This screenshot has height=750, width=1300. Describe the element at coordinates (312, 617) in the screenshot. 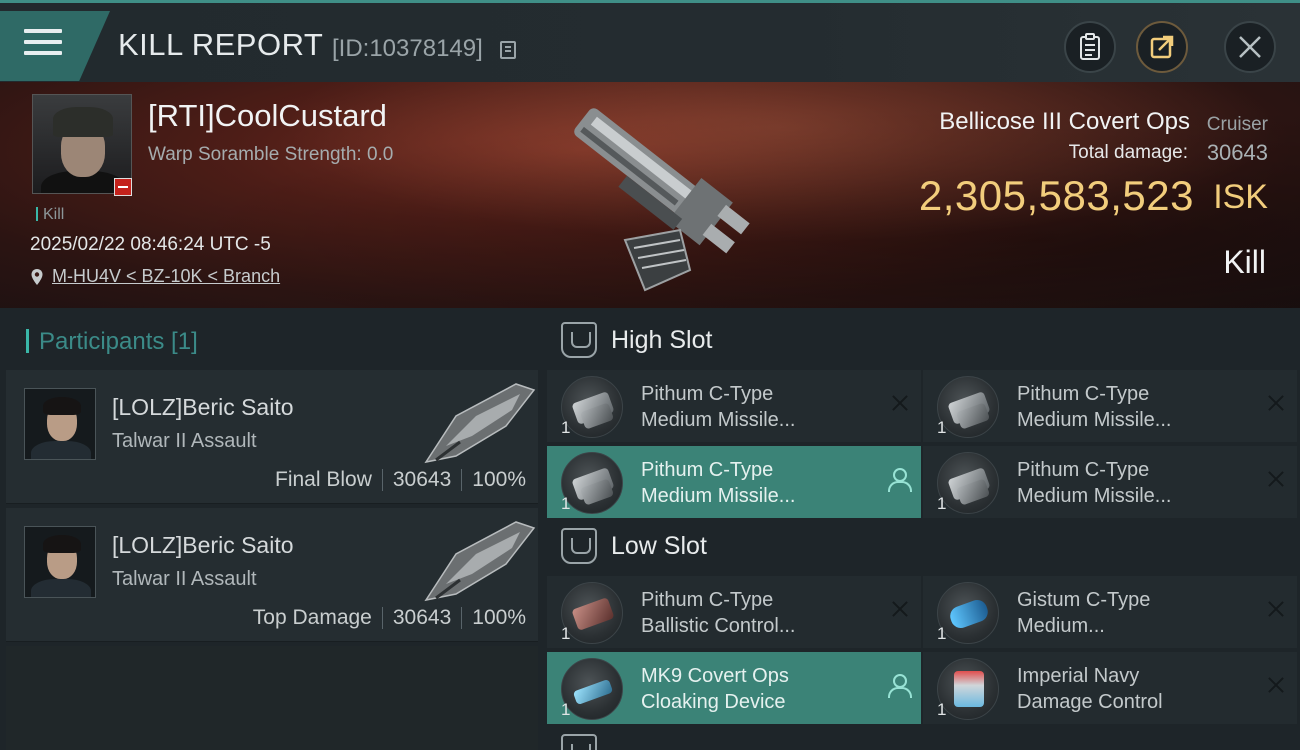

I see `participant-role: Top Damage` at that location.